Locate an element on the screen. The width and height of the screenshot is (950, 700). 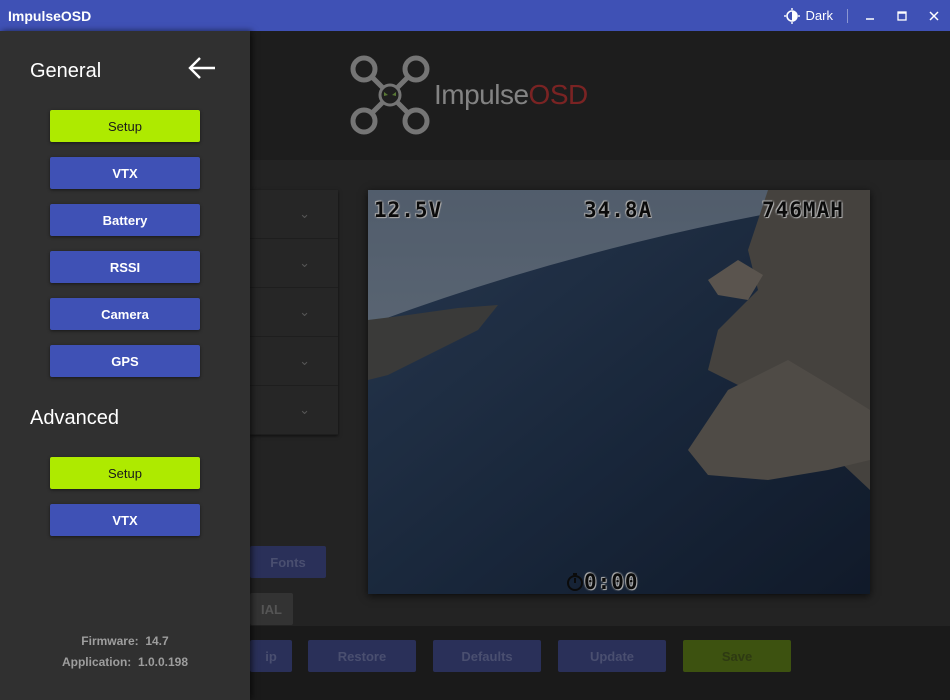
fonts-button: Fonts is located at coordinates (288, 562).